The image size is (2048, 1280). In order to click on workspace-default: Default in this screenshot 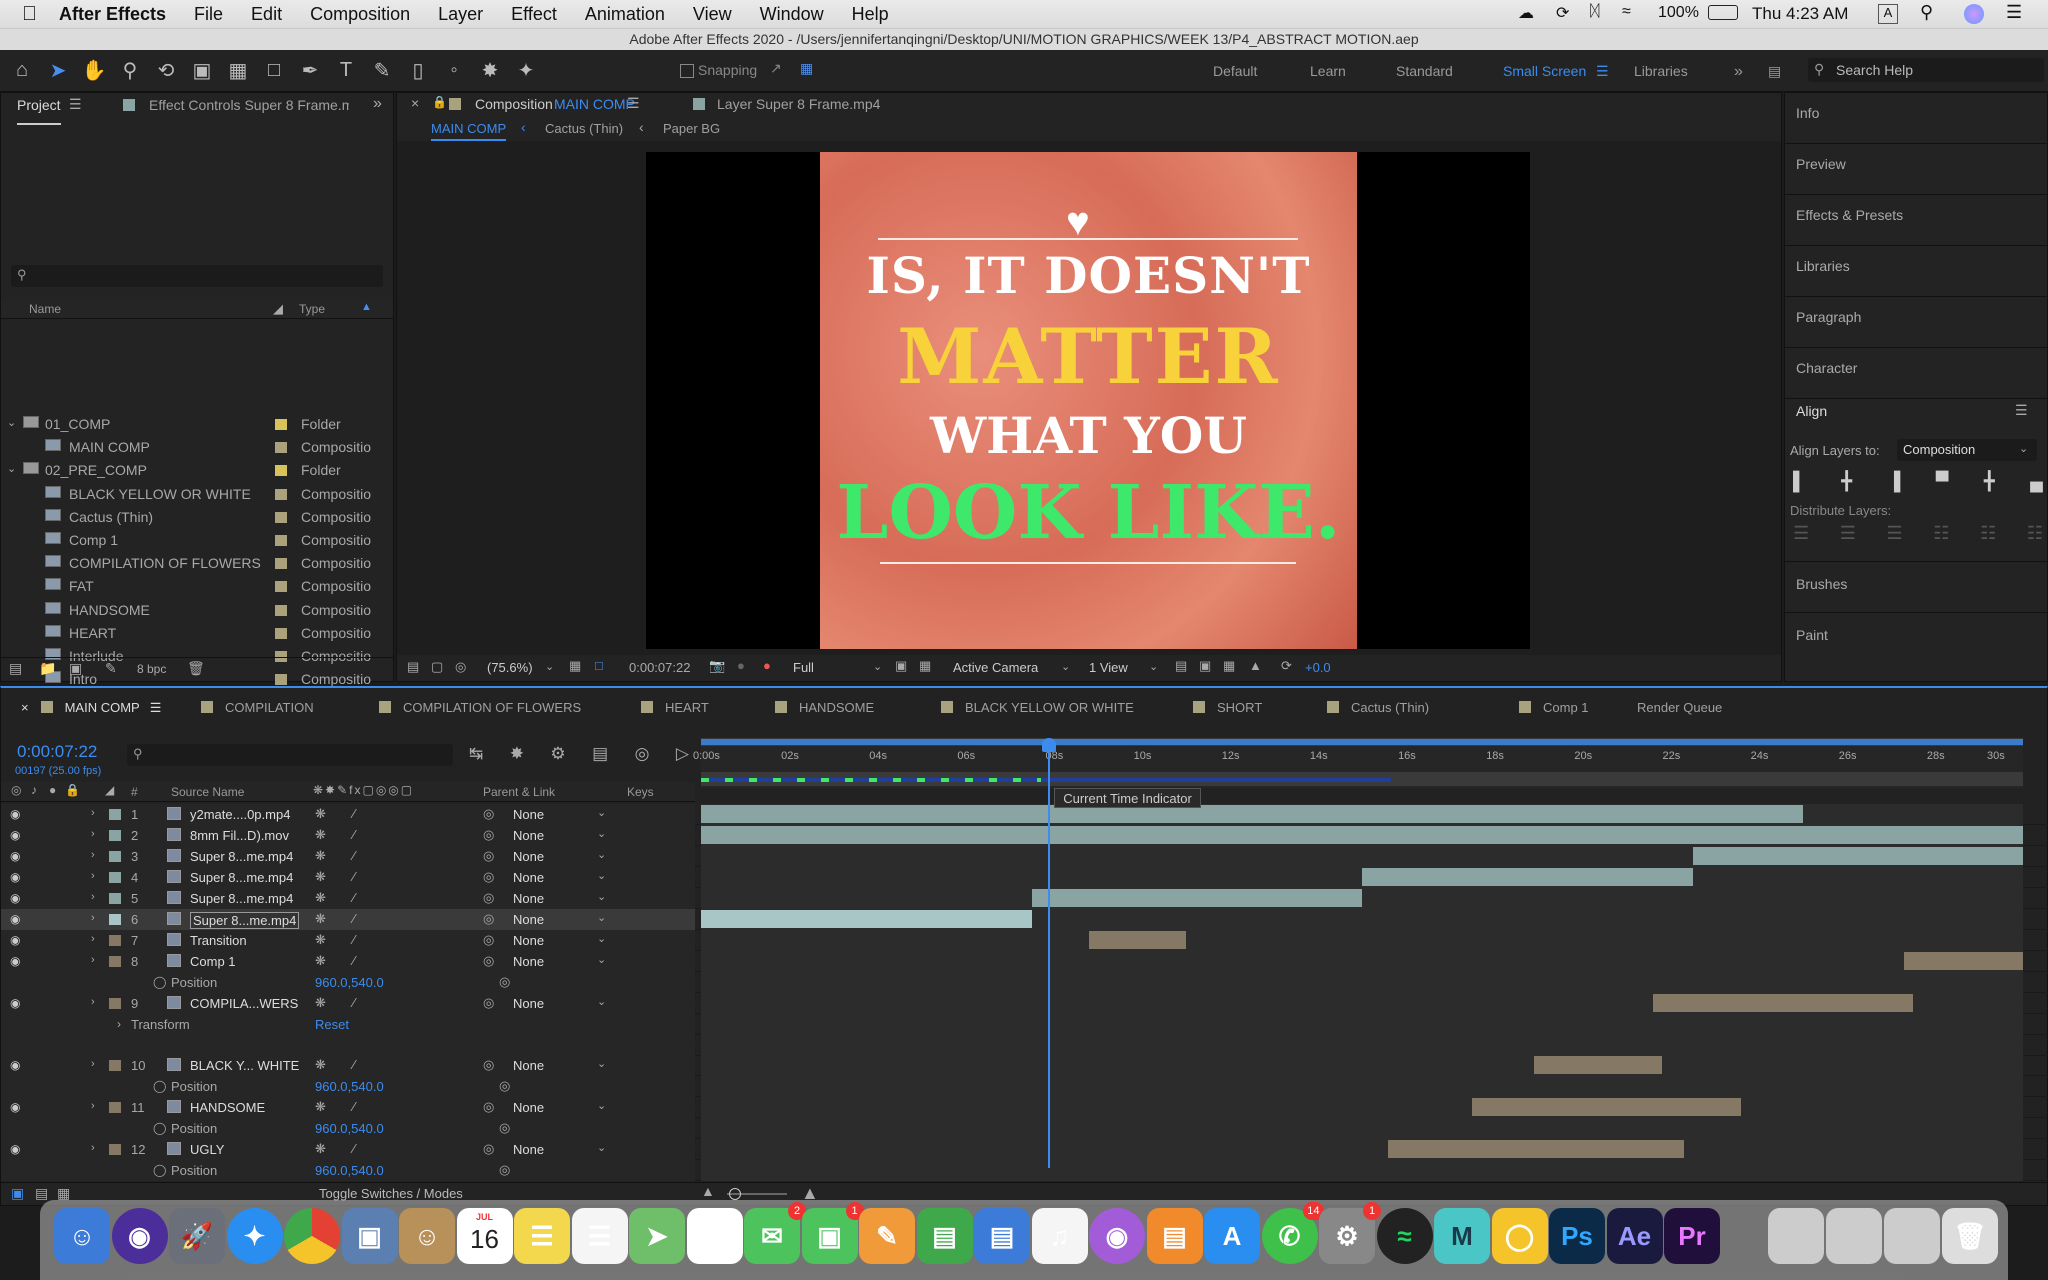, I will do `click(1235, 71)`.